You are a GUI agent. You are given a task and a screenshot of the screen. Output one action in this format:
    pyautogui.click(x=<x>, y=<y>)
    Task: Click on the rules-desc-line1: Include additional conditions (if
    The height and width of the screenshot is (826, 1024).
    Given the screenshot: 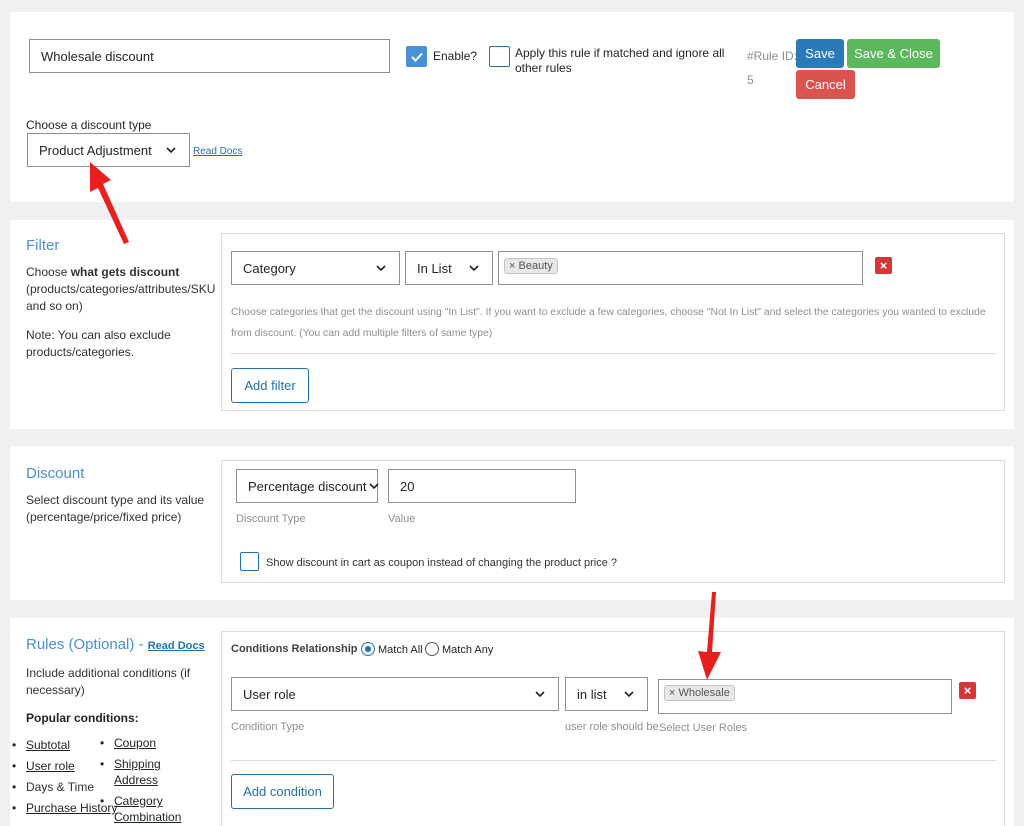 What is the action you would take?
    pyautogui.click(x=108, y=673)
    